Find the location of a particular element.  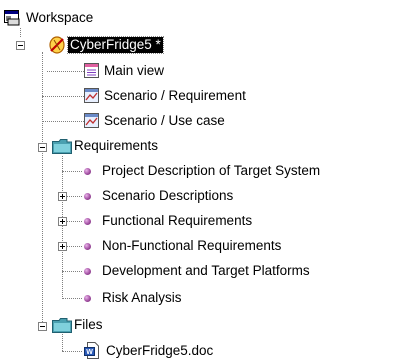

requirement-item: Project Description of Target System is located at coordinates (203, 171).